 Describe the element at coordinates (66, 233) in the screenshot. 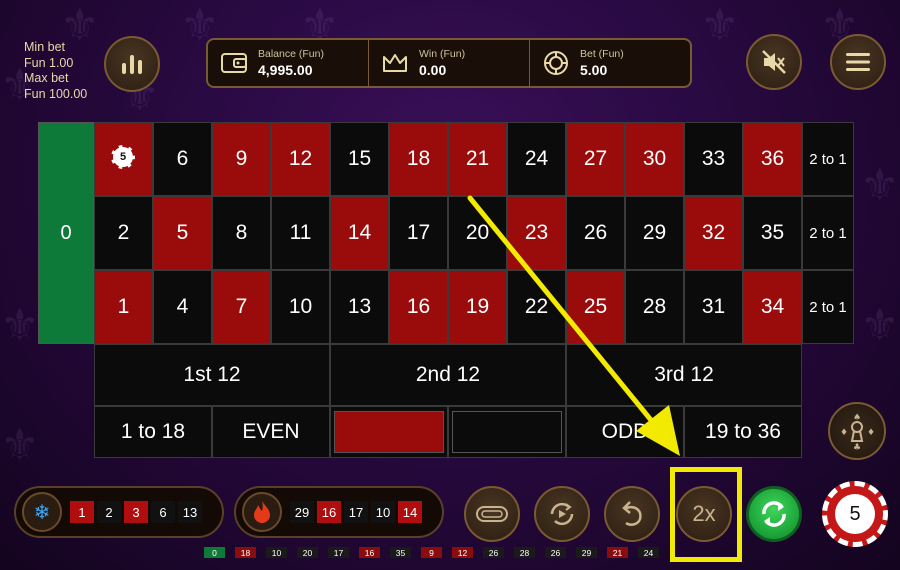

I see `number-0: 0` at that location.